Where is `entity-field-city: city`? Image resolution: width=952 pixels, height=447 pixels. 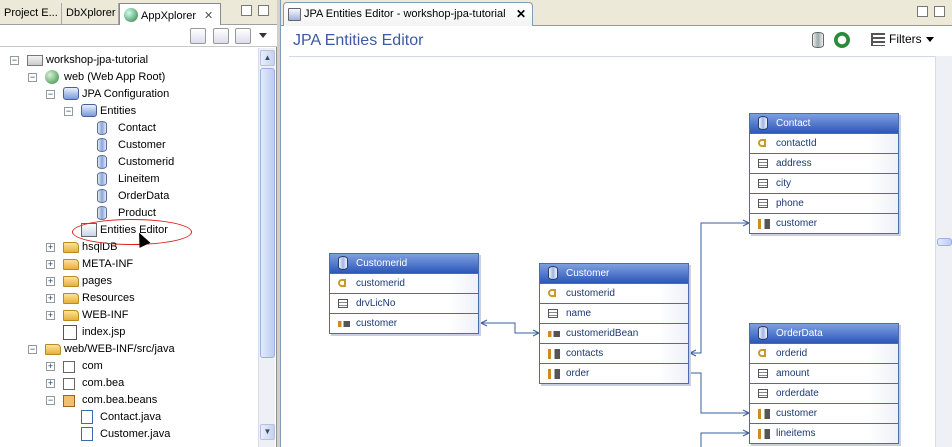
entity-field-city: city is located at coordinates (824, 183).